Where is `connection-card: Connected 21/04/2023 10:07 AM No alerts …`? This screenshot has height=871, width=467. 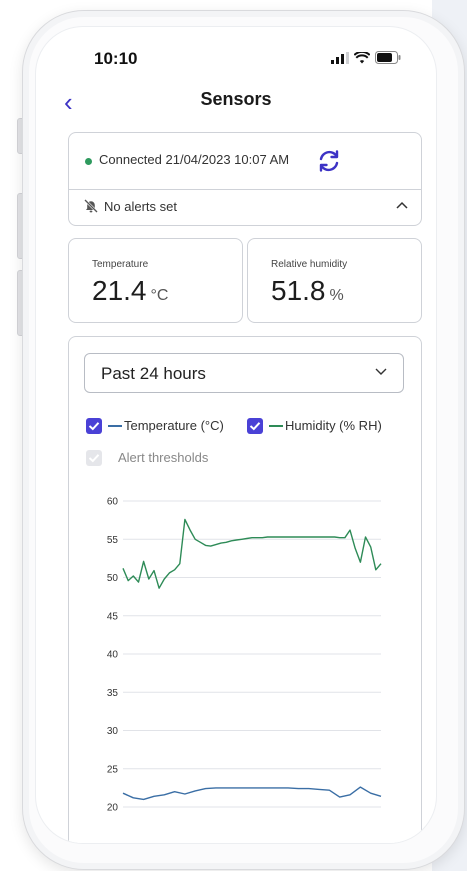
connection-card: Connected 21/04/2023 10:07 AM No alerts … is located at coordinates (245, 179).